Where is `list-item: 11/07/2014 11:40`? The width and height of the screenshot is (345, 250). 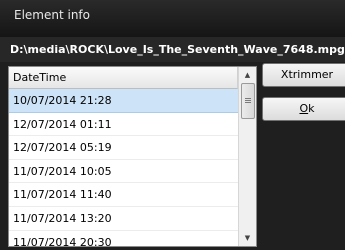
list-item: 11/07/2014 11:40 is located at coordinates (123, 195).